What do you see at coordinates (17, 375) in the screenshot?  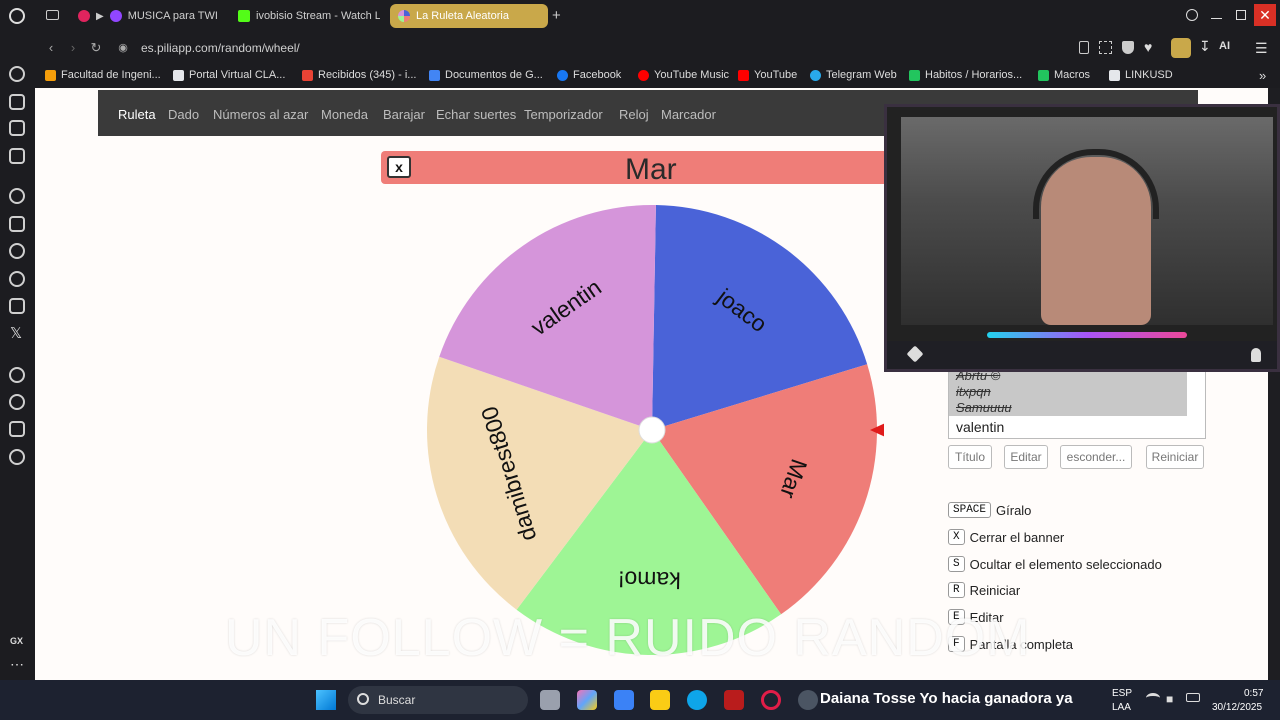 I see `player-icon` at bounding box center [17, 375].